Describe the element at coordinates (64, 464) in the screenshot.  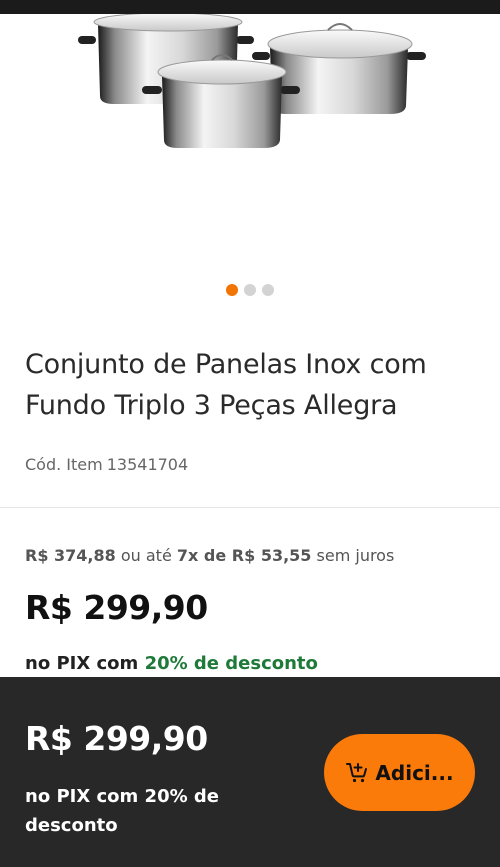
I see `product-code-label: Cód. Item` at that location.